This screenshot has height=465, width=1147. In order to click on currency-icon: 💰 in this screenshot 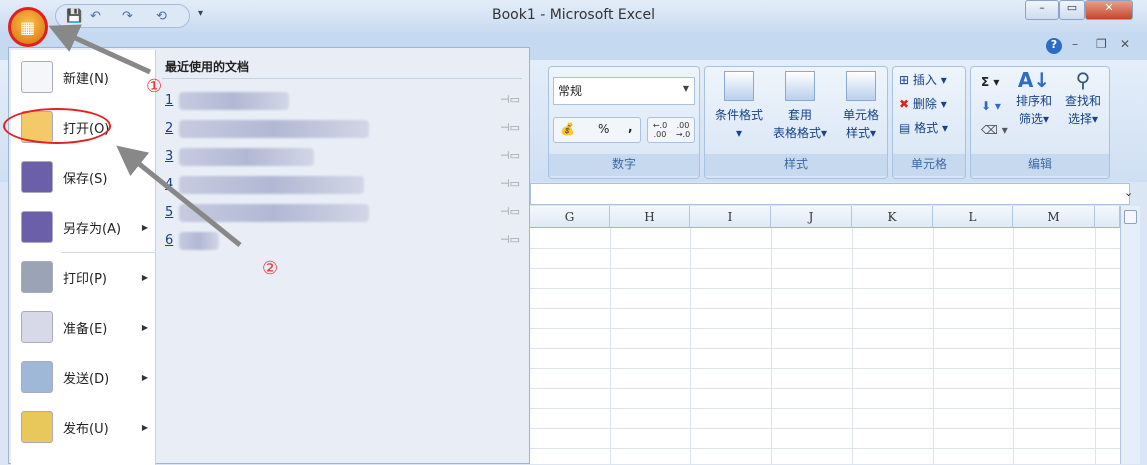, I will do `click(567, 129)`.